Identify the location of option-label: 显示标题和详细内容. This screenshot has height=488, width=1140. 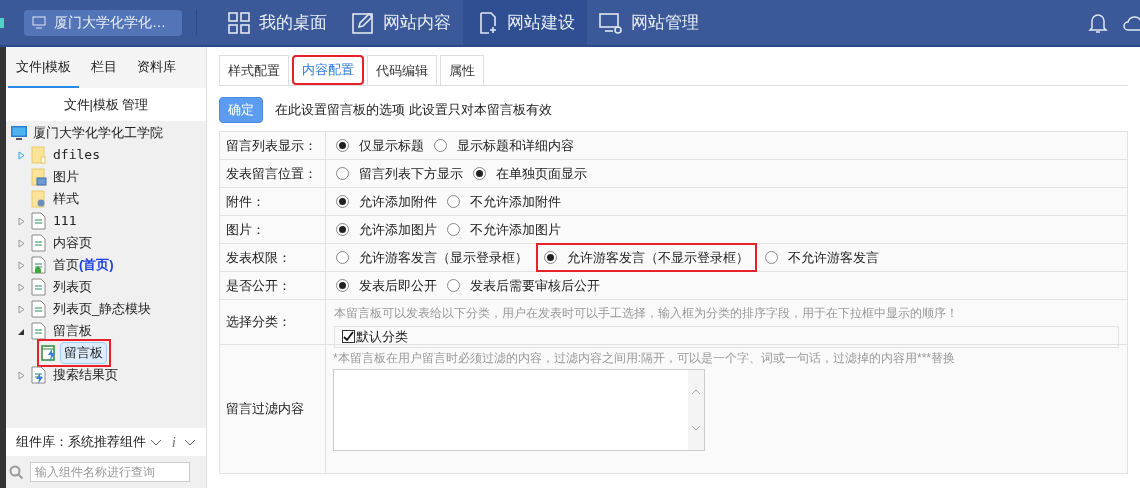
(515, 145).